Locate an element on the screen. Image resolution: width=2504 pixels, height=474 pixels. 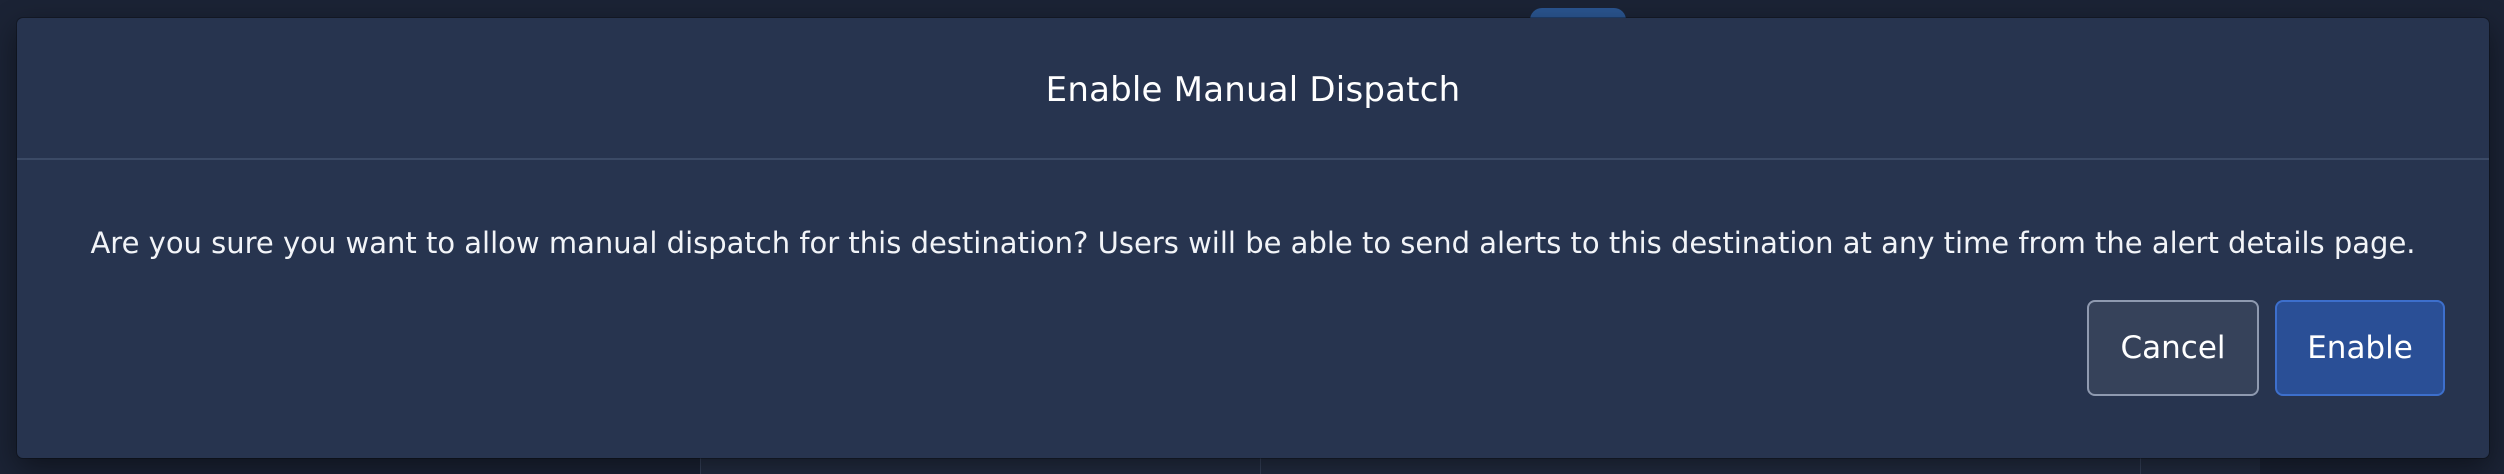
dialog-actions: Cancel Enable is located at coordinates (2266, 348).